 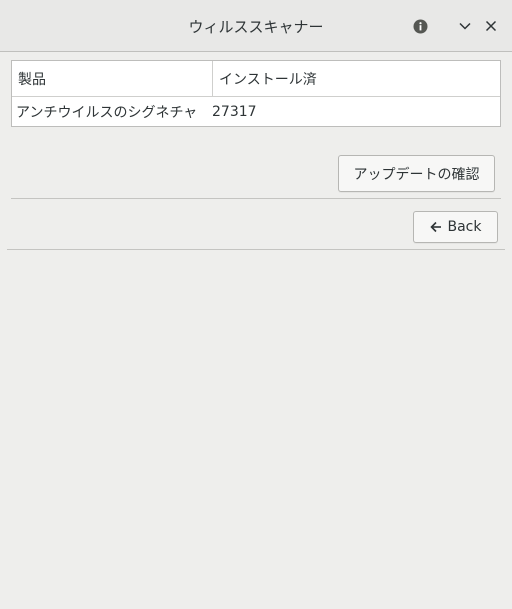 I want to click on collapse-button, so click(x=465, y=26).